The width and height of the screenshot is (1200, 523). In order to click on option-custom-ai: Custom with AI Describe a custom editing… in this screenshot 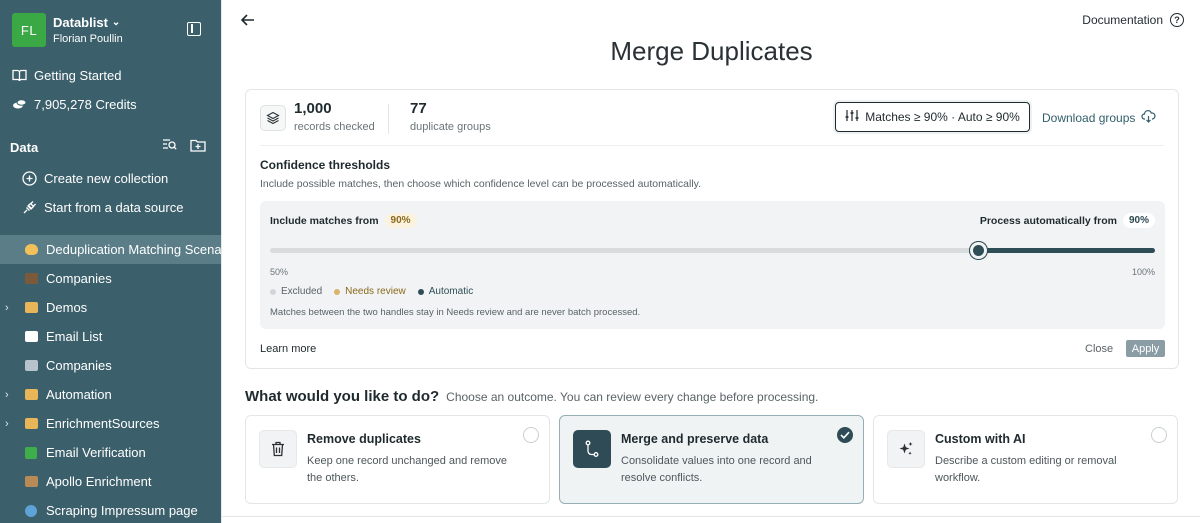, I will do `click(1025, 459)`.